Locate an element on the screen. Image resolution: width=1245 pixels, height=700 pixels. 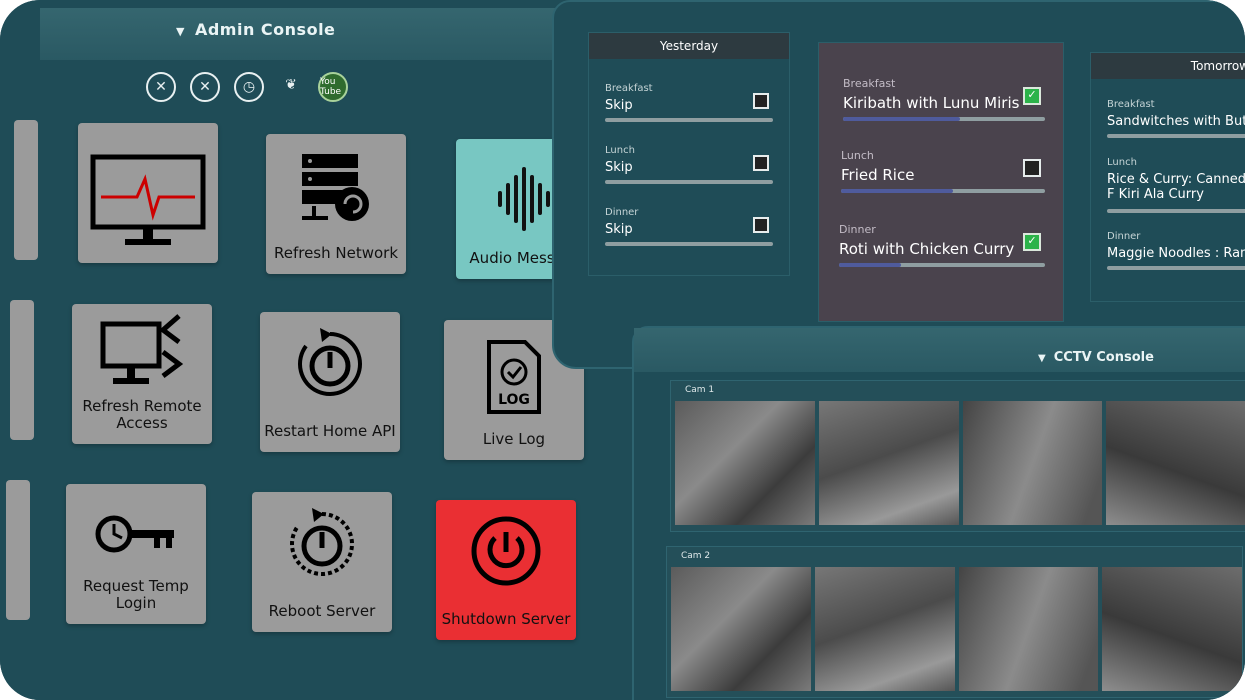
server-refresh-icon is located at coordinates (335, 187).